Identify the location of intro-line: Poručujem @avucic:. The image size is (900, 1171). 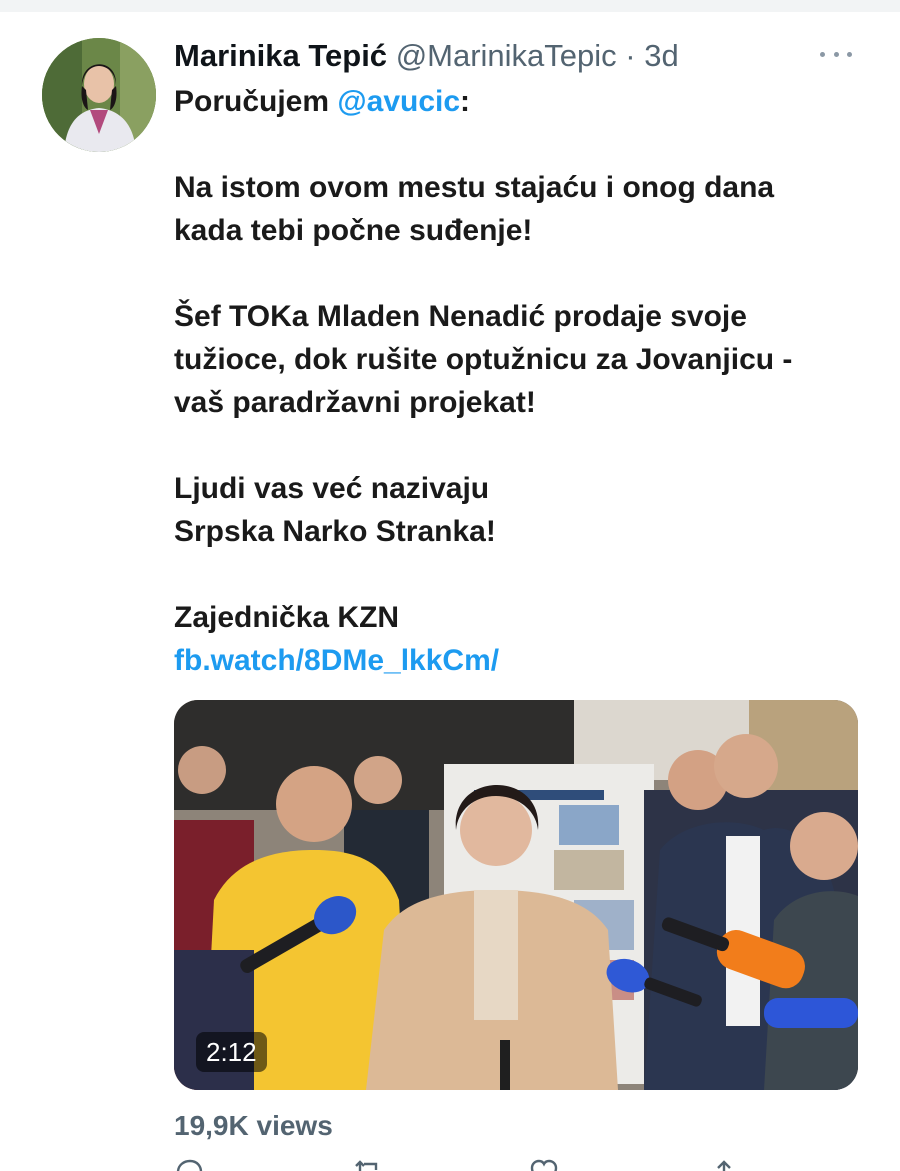
(519, 101).